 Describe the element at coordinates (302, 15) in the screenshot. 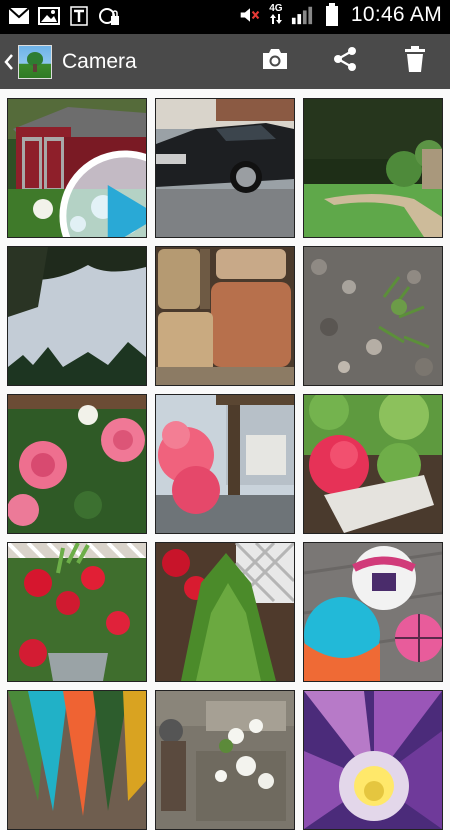

I see `signal-icon` at that location.